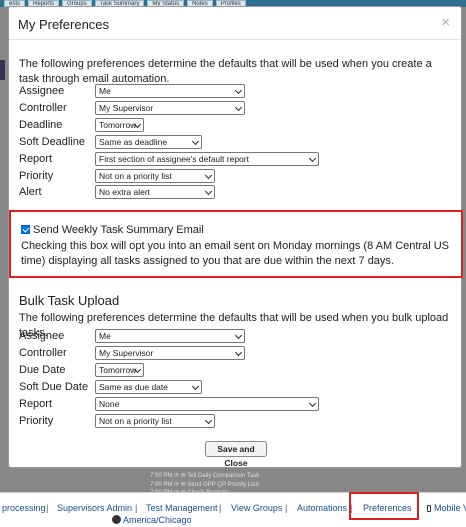 Image resolution: width=466 pixels, height=527 pixels. Describe the element at coordinates (236, 454) in the screenshot. I see `save-and-close-button: Save and Close` at that location.